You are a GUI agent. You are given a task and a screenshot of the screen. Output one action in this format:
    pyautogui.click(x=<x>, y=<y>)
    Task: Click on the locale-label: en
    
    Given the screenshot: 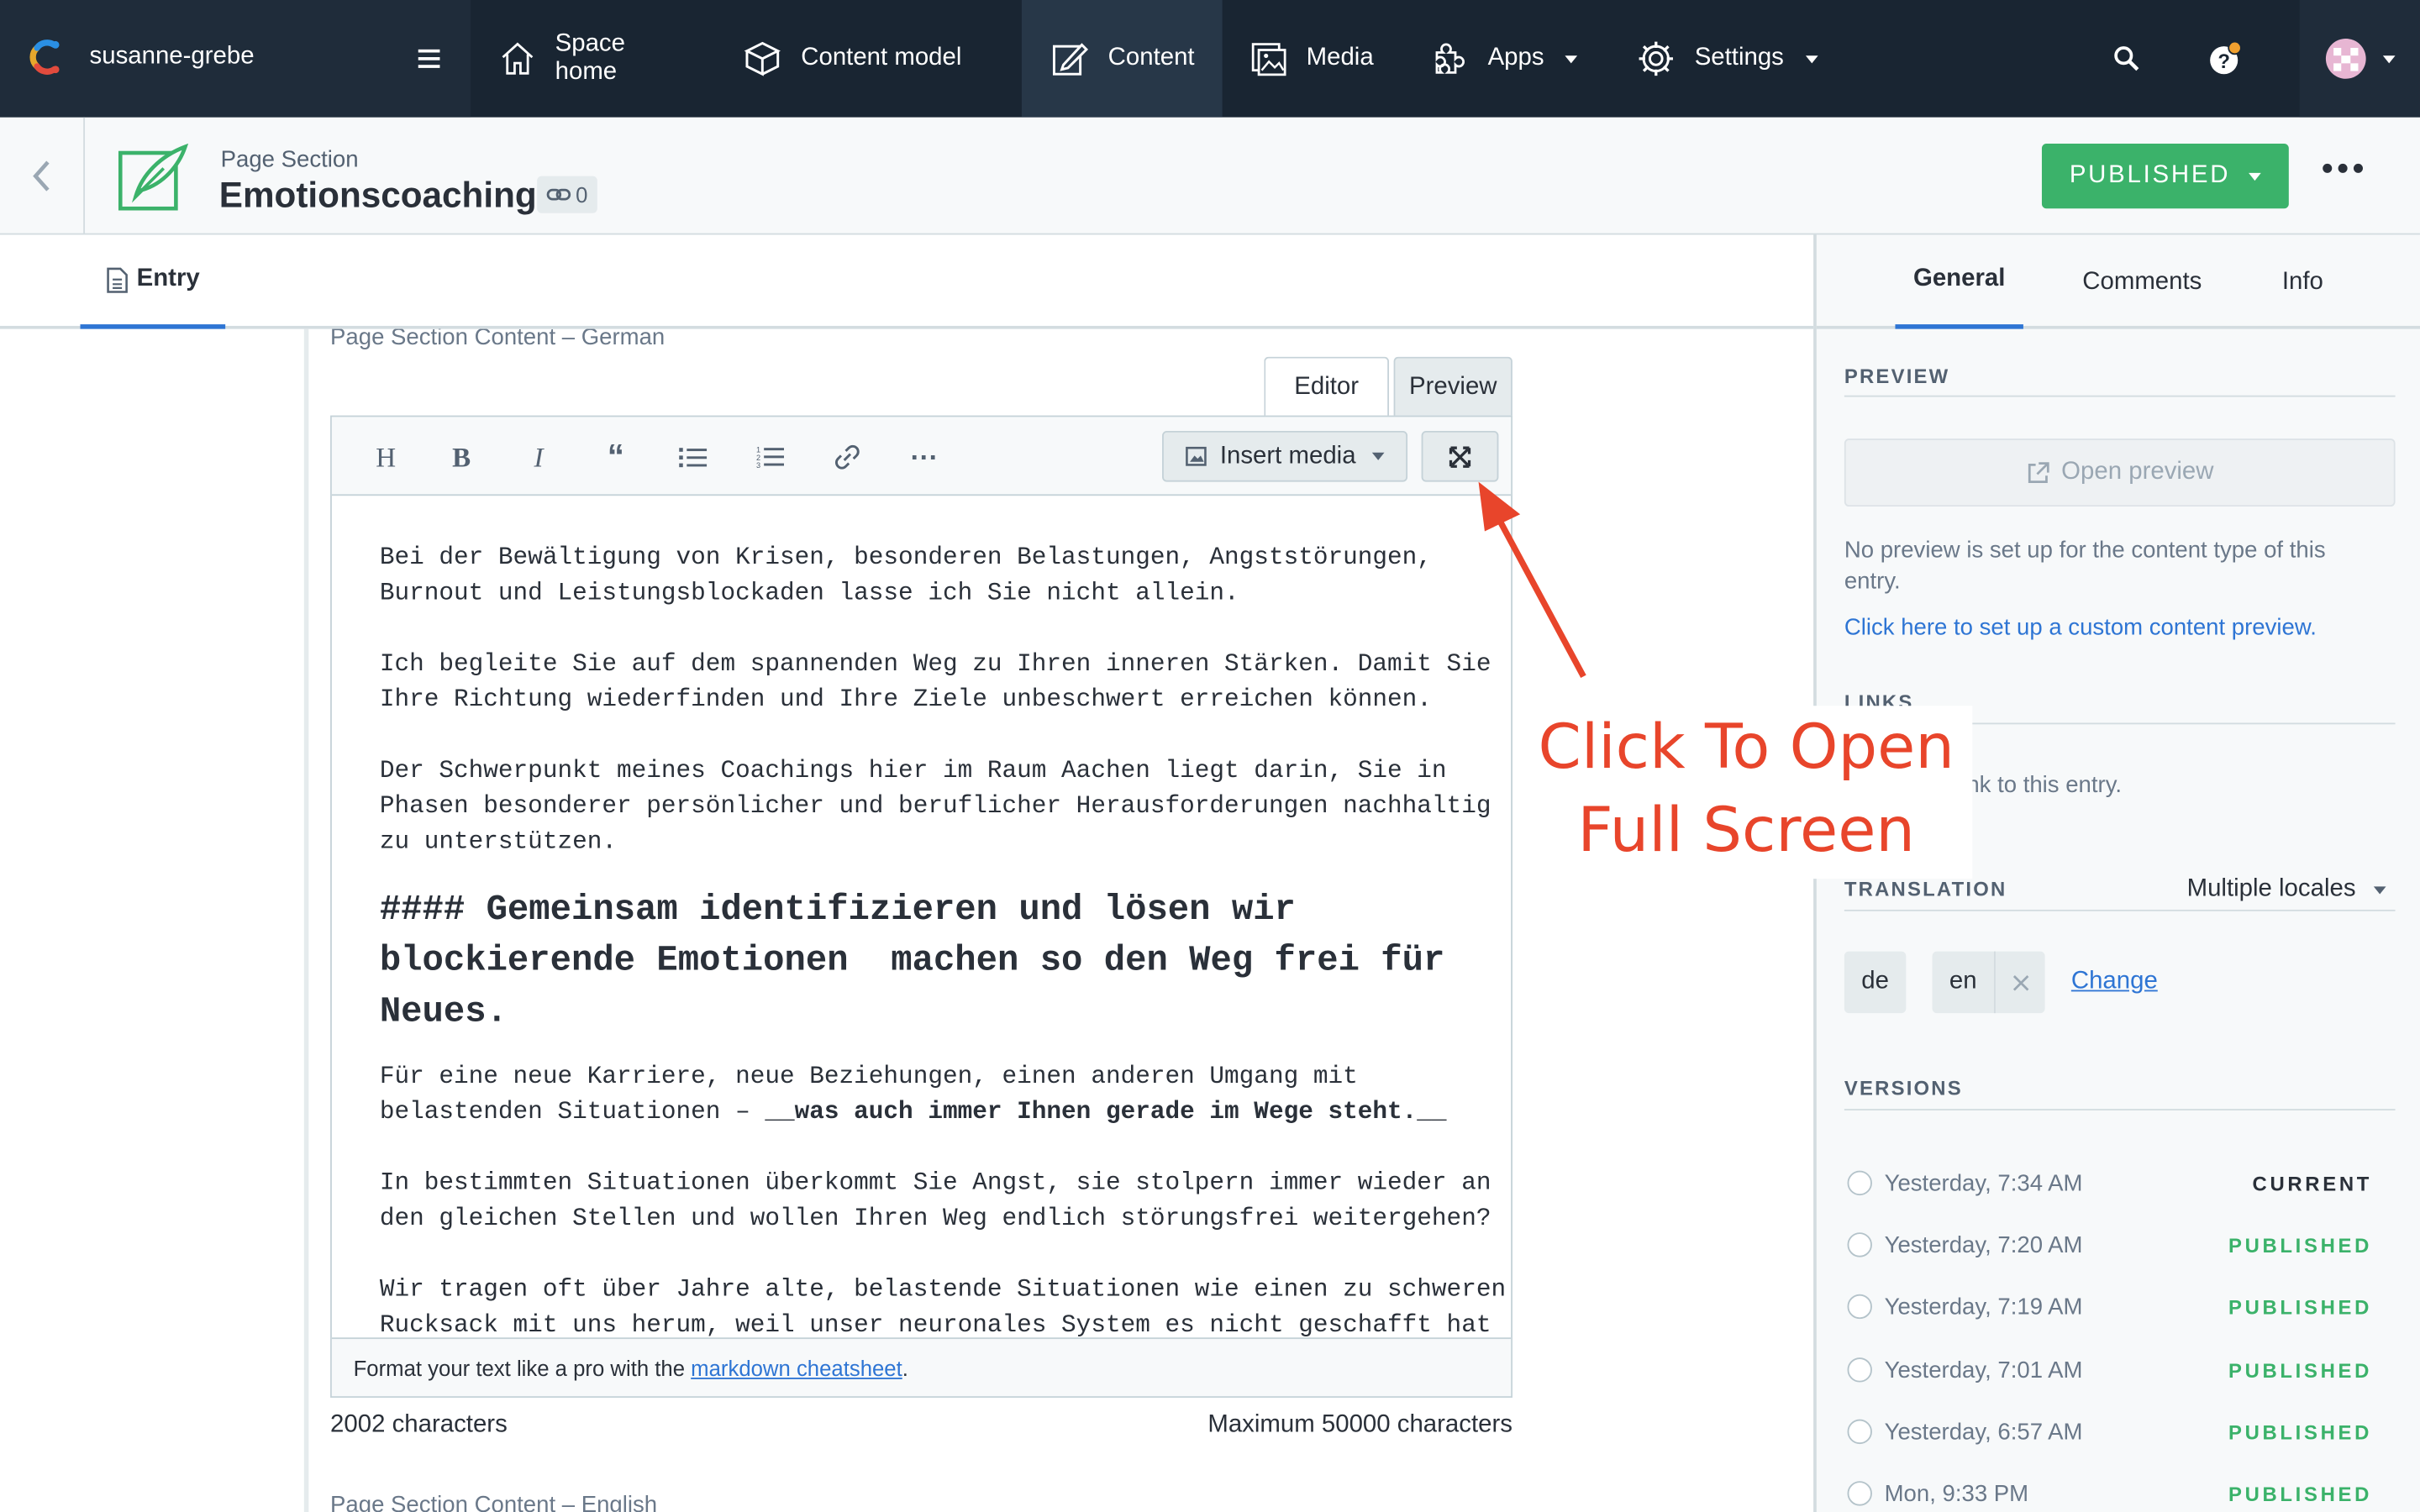 What is the action you would take?
    pyautogui.click(x=1963, y=981)
    